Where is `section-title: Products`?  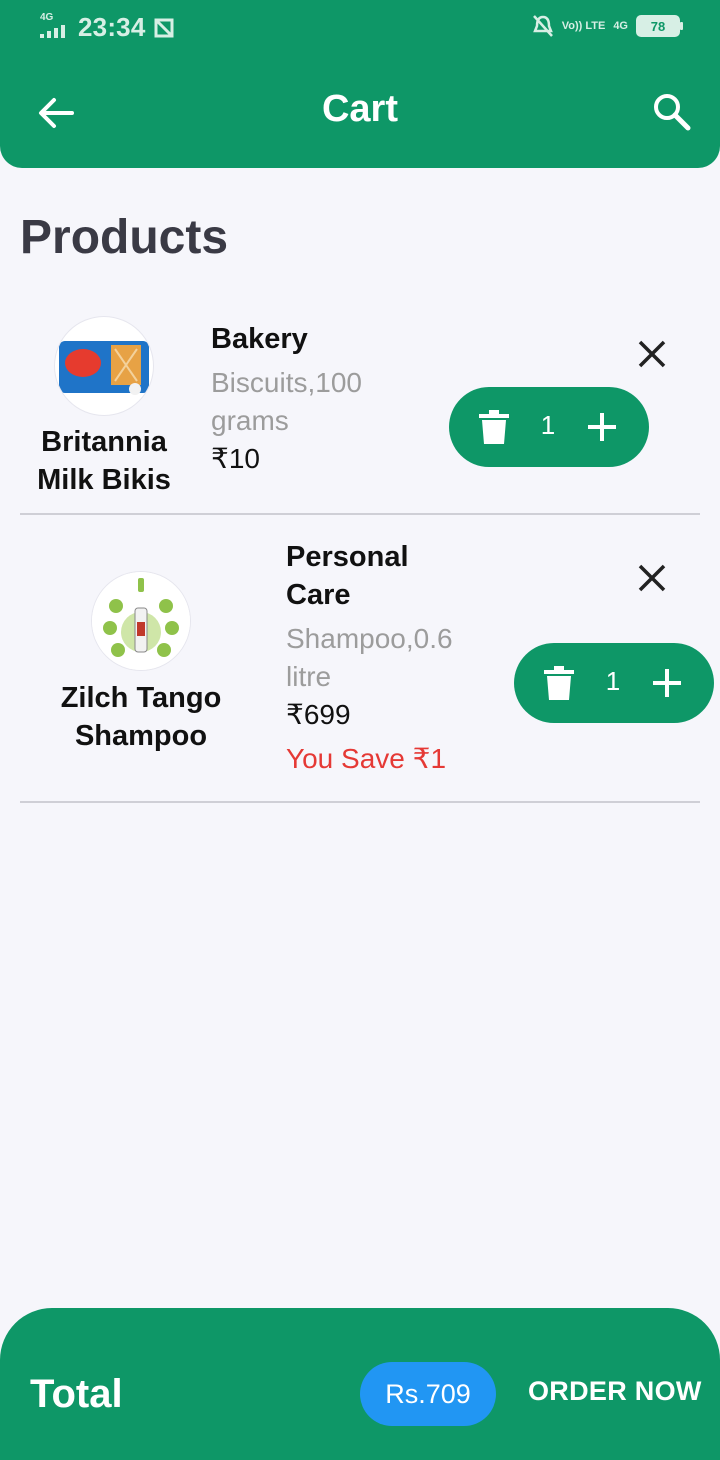
section-title: Products is located at coordinates (124, 237).